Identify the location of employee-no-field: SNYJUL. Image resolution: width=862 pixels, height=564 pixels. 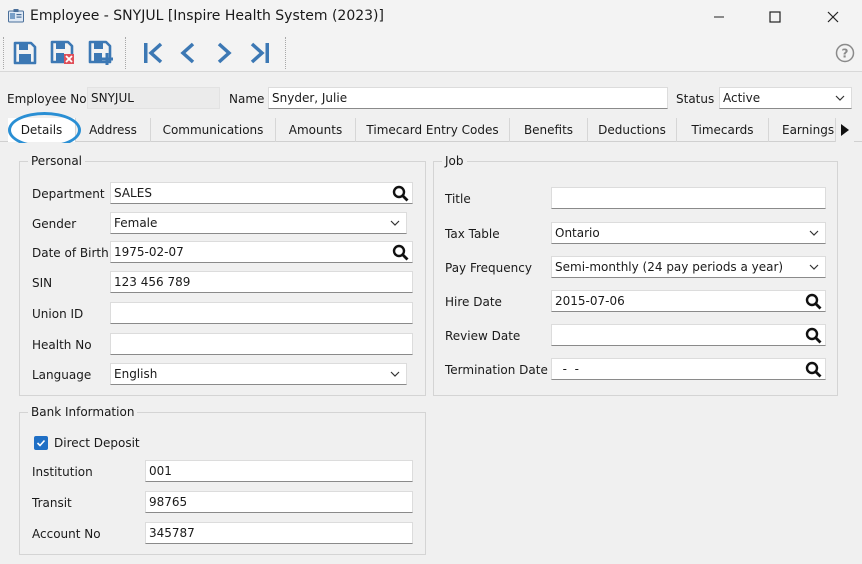
(153, 98).